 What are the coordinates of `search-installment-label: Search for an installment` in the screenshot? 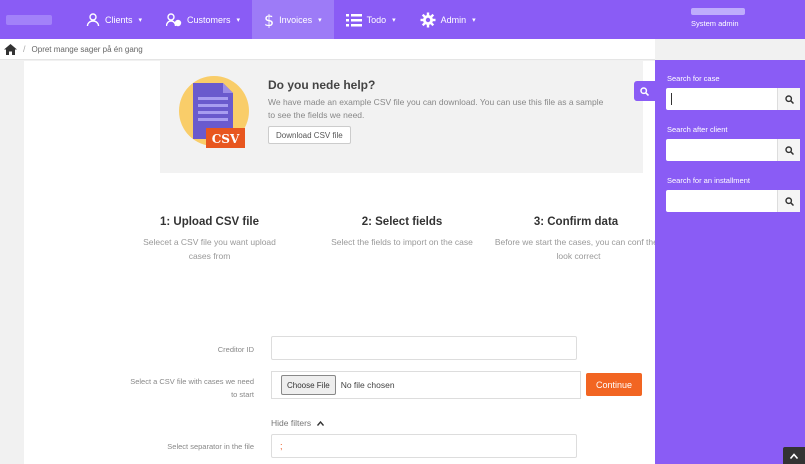 It's located at (708, 180).